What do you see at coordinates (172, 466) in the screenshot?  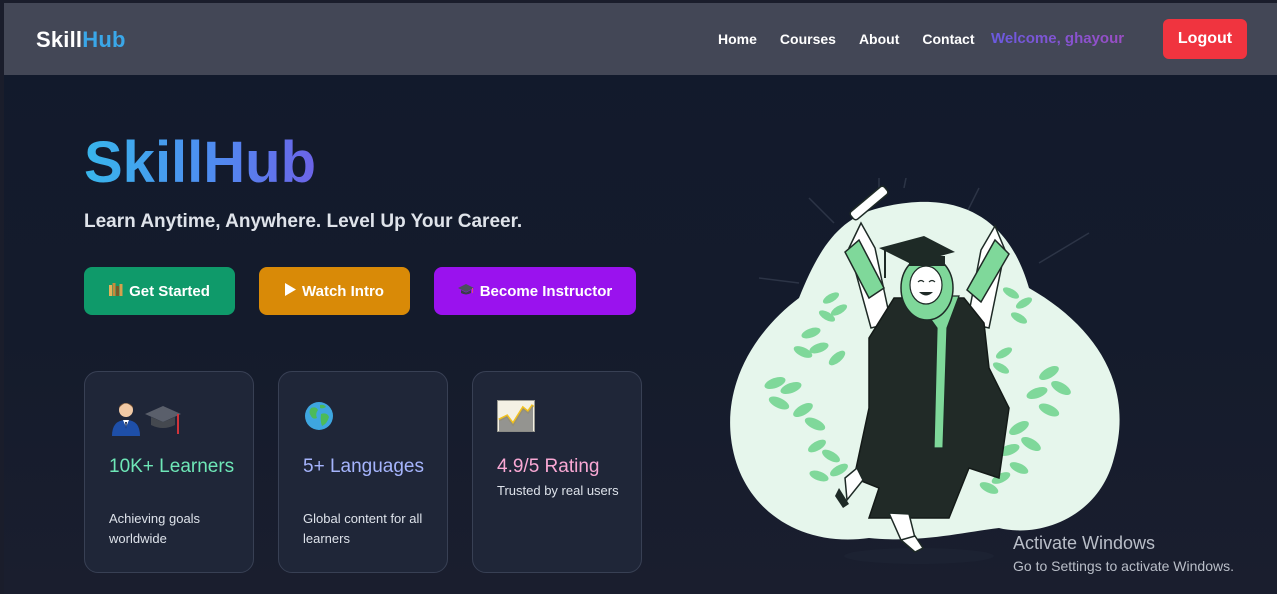 I see `learners-stat: 10K+ Learners` at bounding box center [172, 466].